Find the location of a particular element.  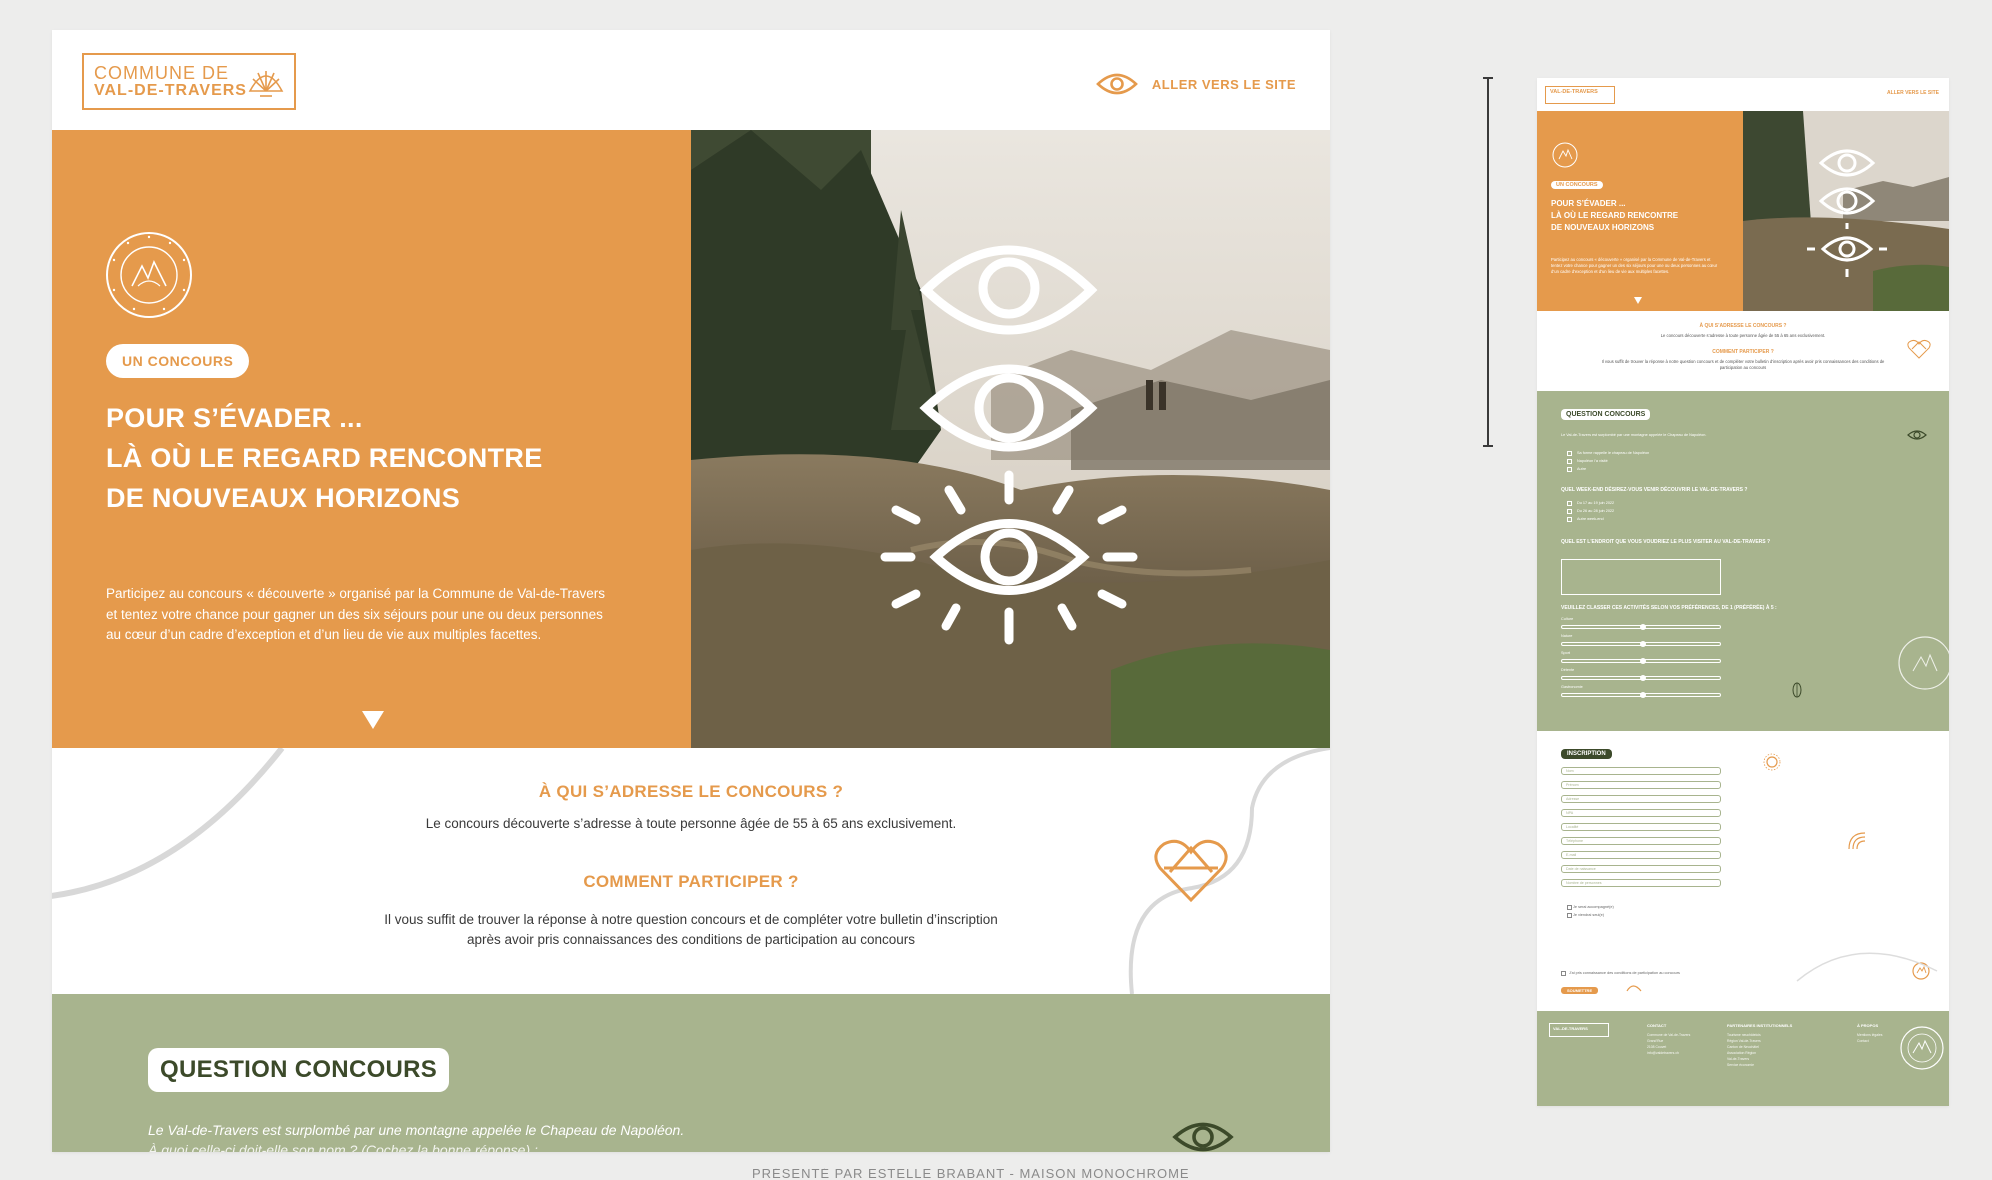

question-badge: QUESTION CONCOURS is located at coordinates (299, 1070).